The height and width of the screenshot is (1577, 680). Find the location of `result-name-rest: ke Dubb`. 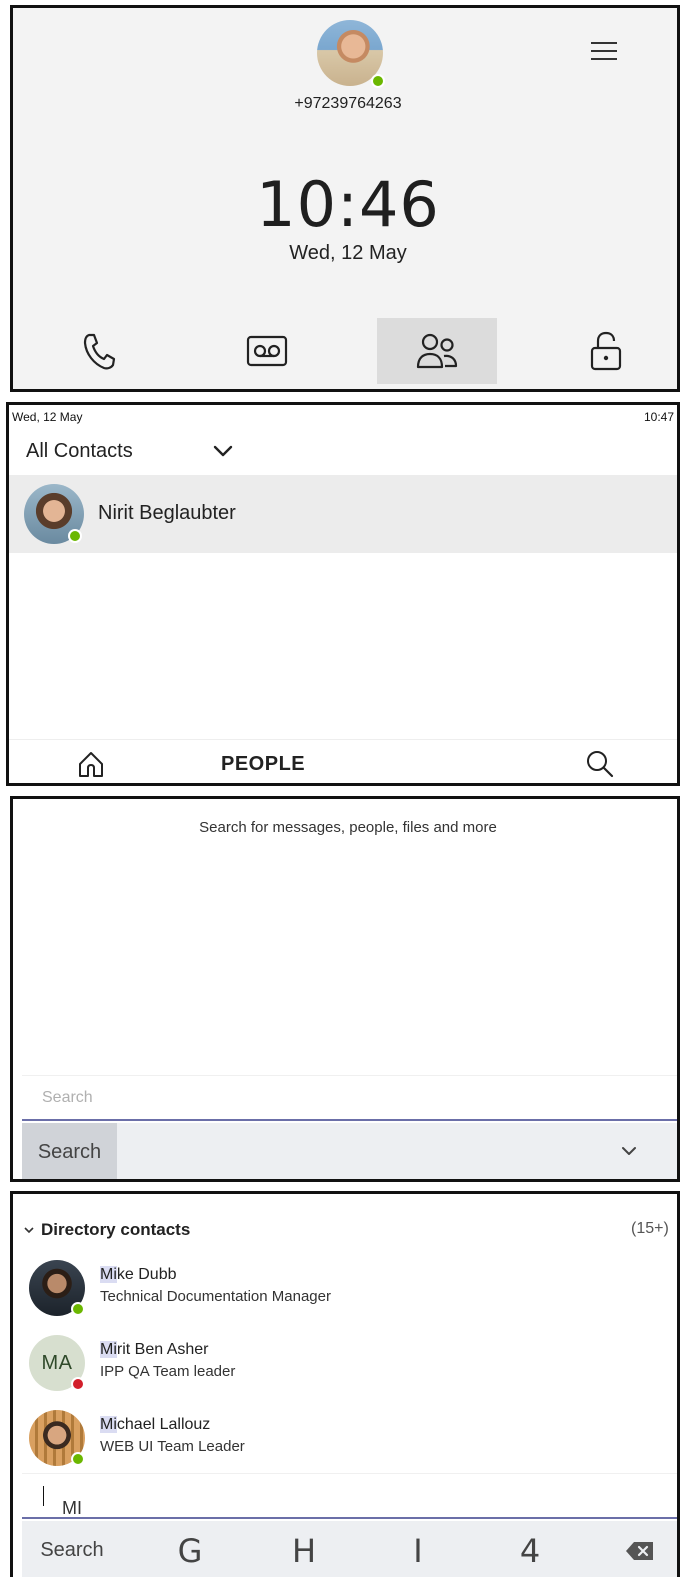

result-name-rest: ke Dubb is located at coordinates (146, 1274).